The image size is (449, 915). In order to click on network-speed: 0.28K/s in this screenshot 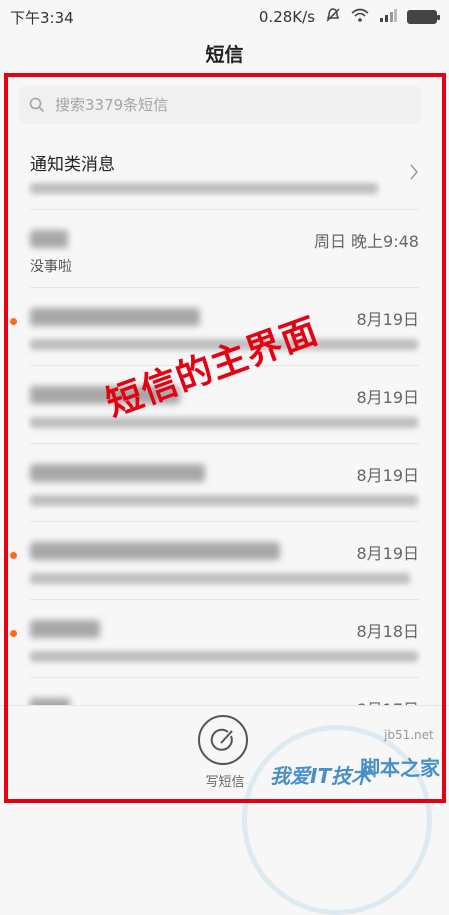, I will do `click(286, 17)`.